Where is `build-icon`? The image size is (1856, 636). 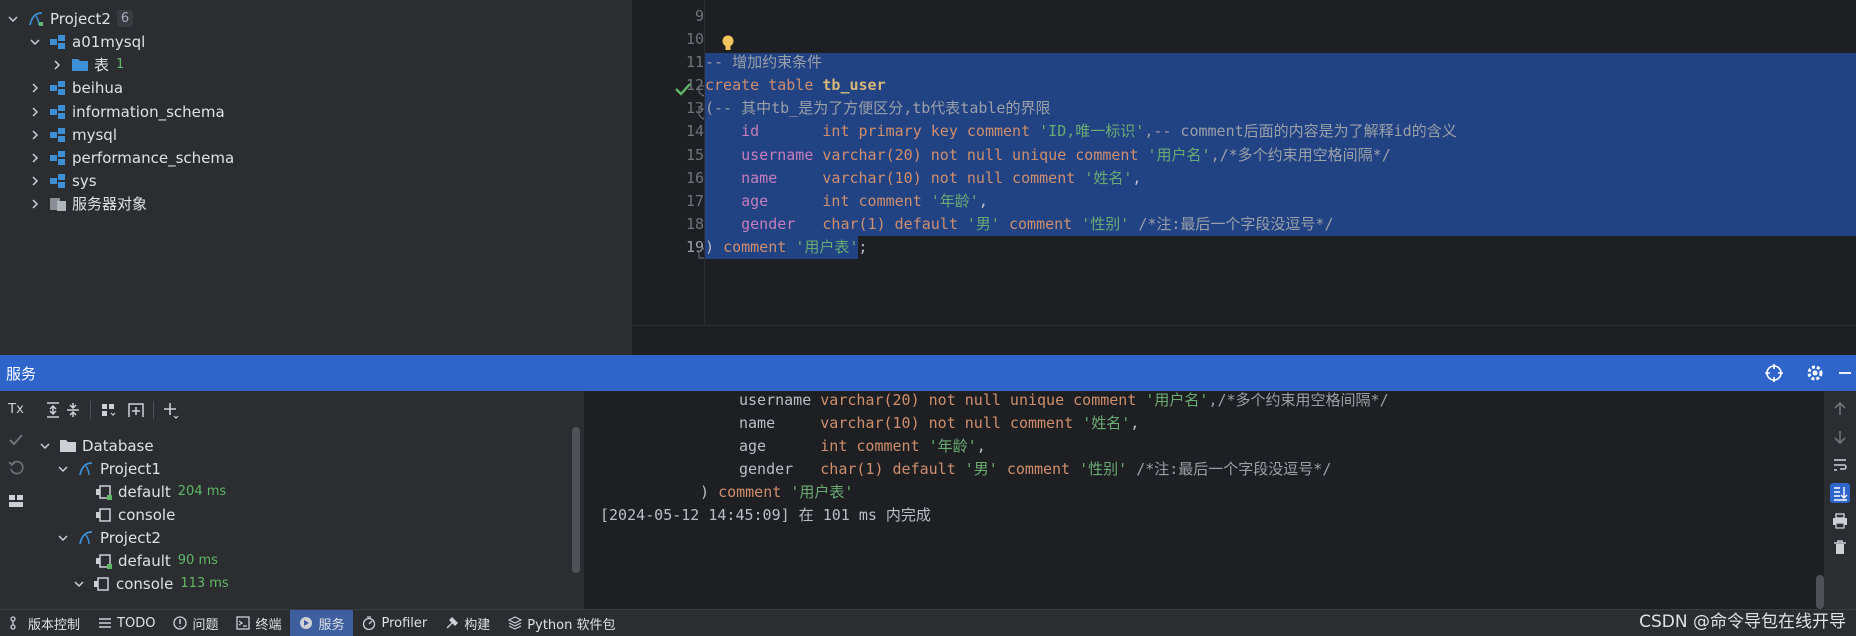 build-icon is located at coordinates (452, 623).